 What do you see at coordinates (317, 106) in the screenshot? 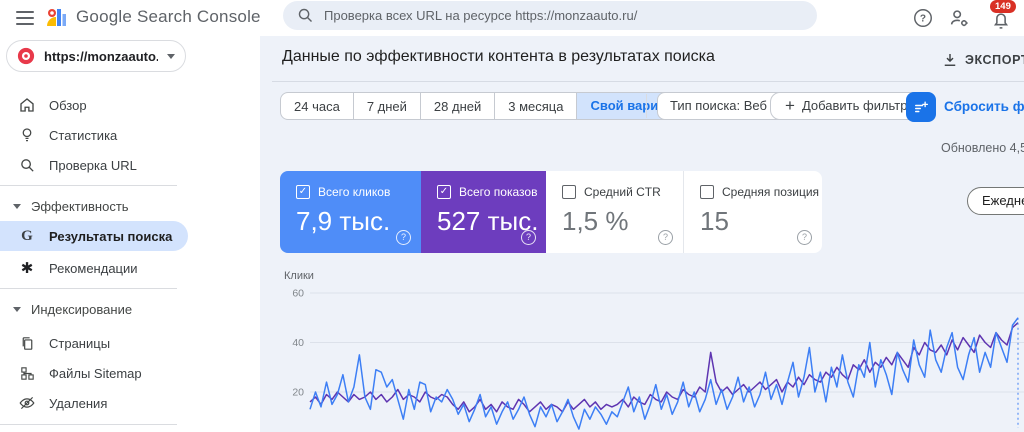
I see `chip-24-hours: 24 часа` at bounding box center [317, 106].